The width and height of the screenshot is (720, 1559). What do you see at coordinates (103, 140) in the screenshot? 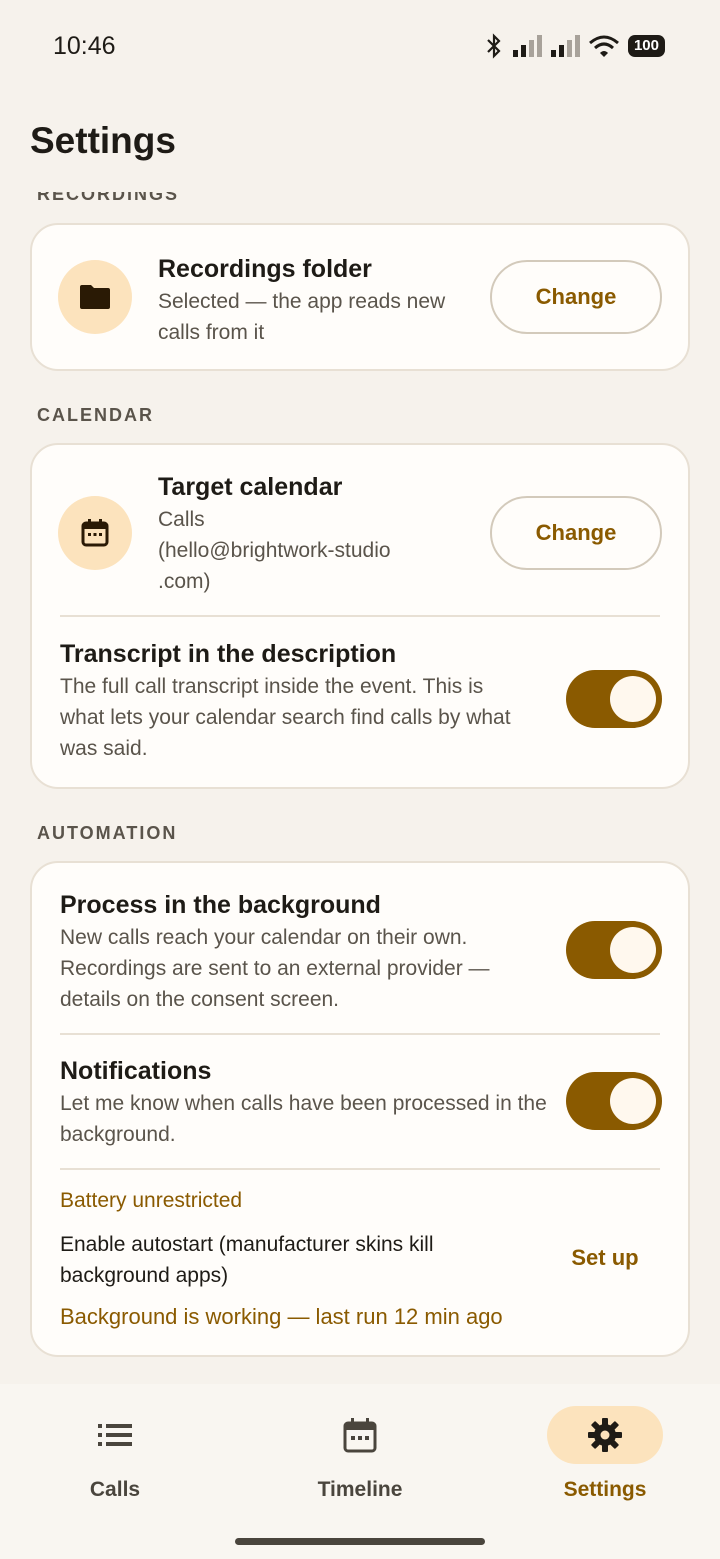
I see `page-title: Settings` at bounding box center [103, 140].